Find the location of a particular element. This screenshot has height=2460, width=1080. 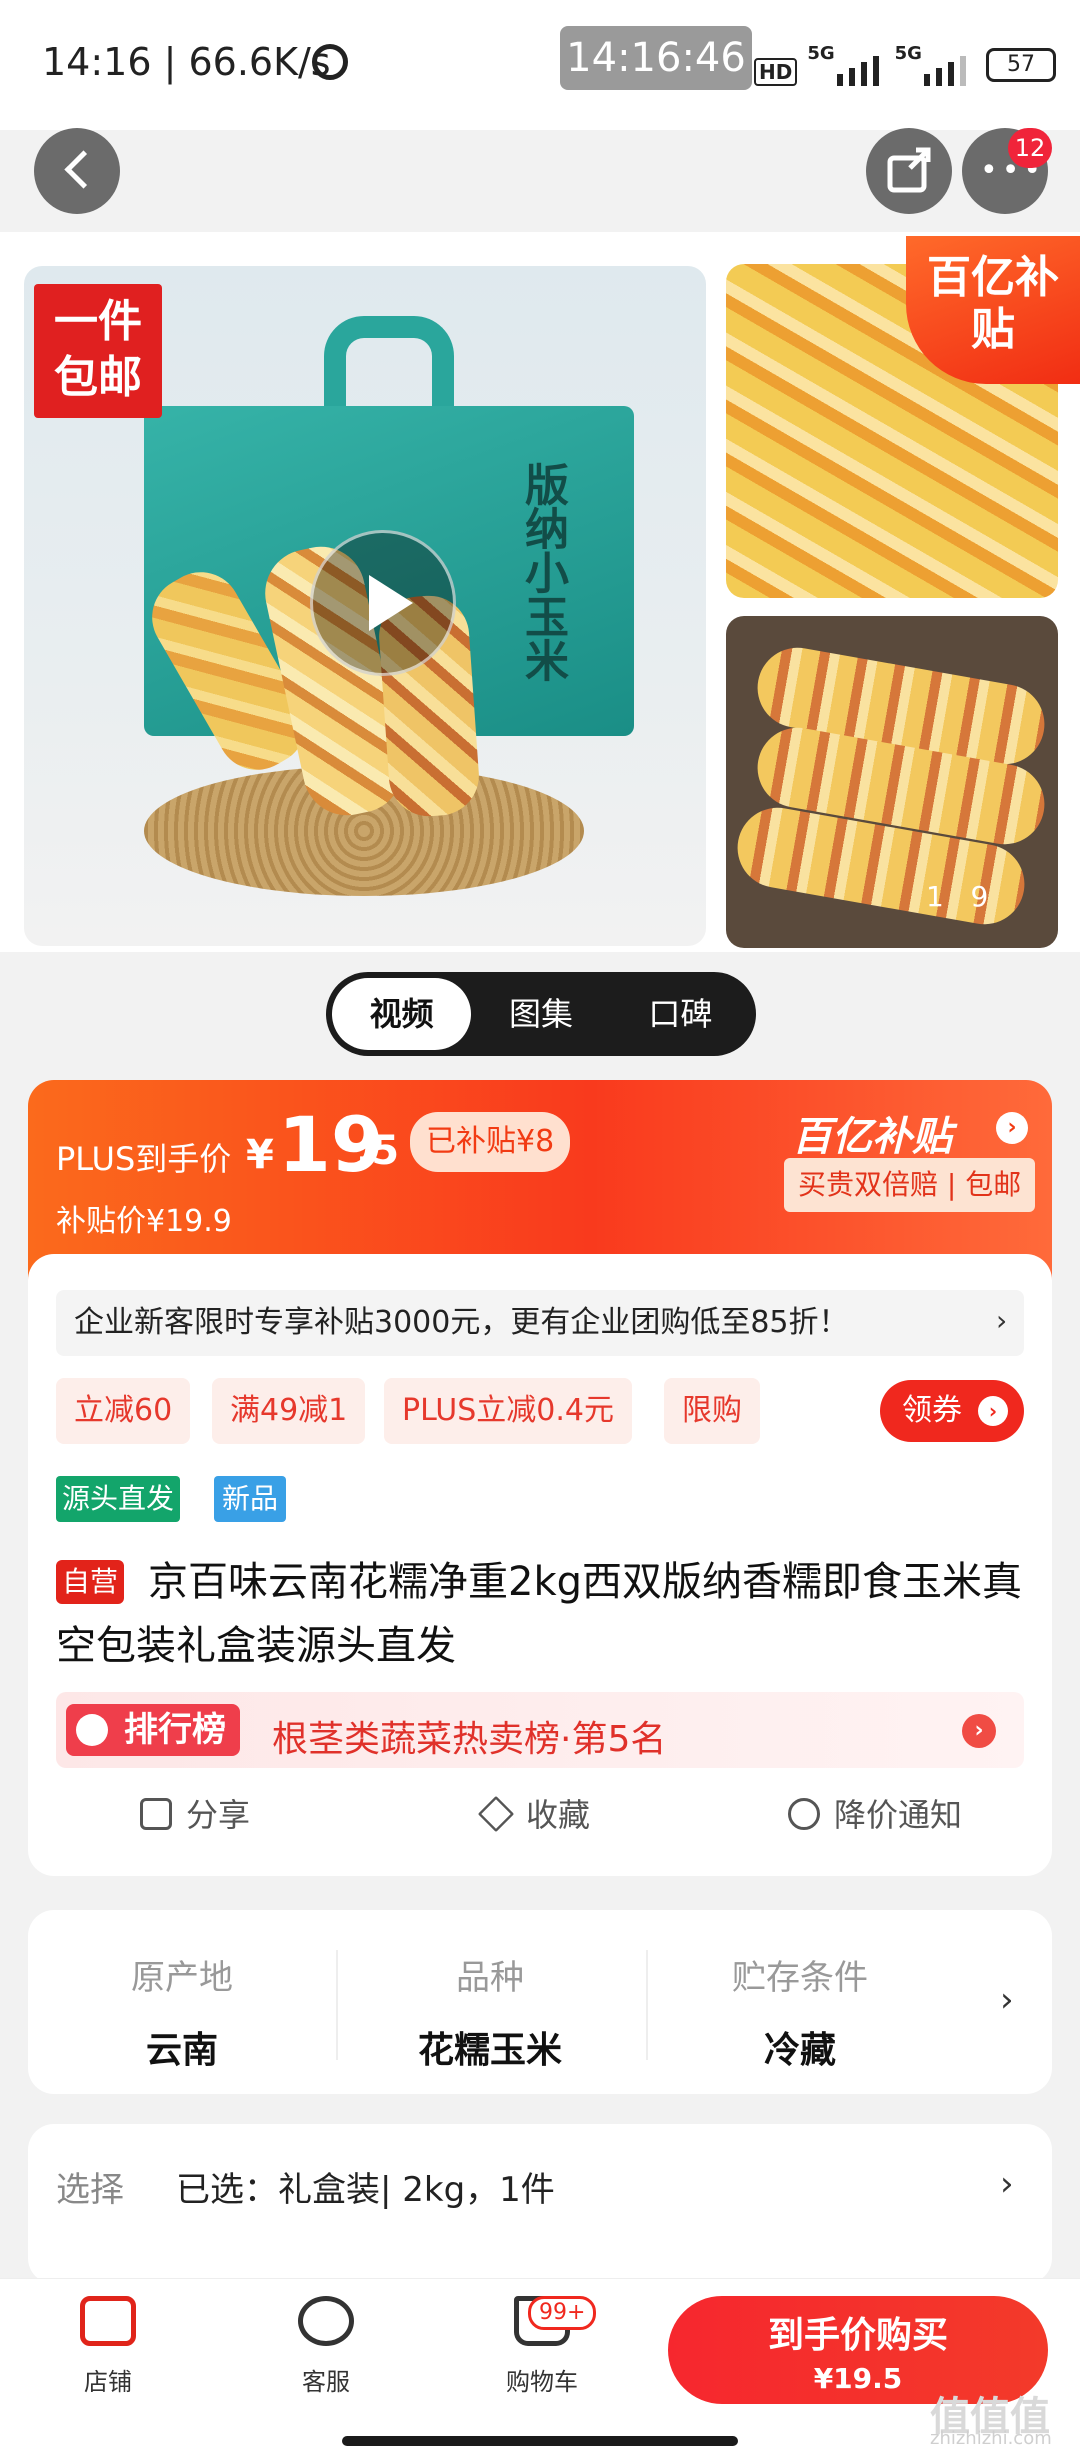

store-label: 店铺 is located at coordinates (108, 2382).